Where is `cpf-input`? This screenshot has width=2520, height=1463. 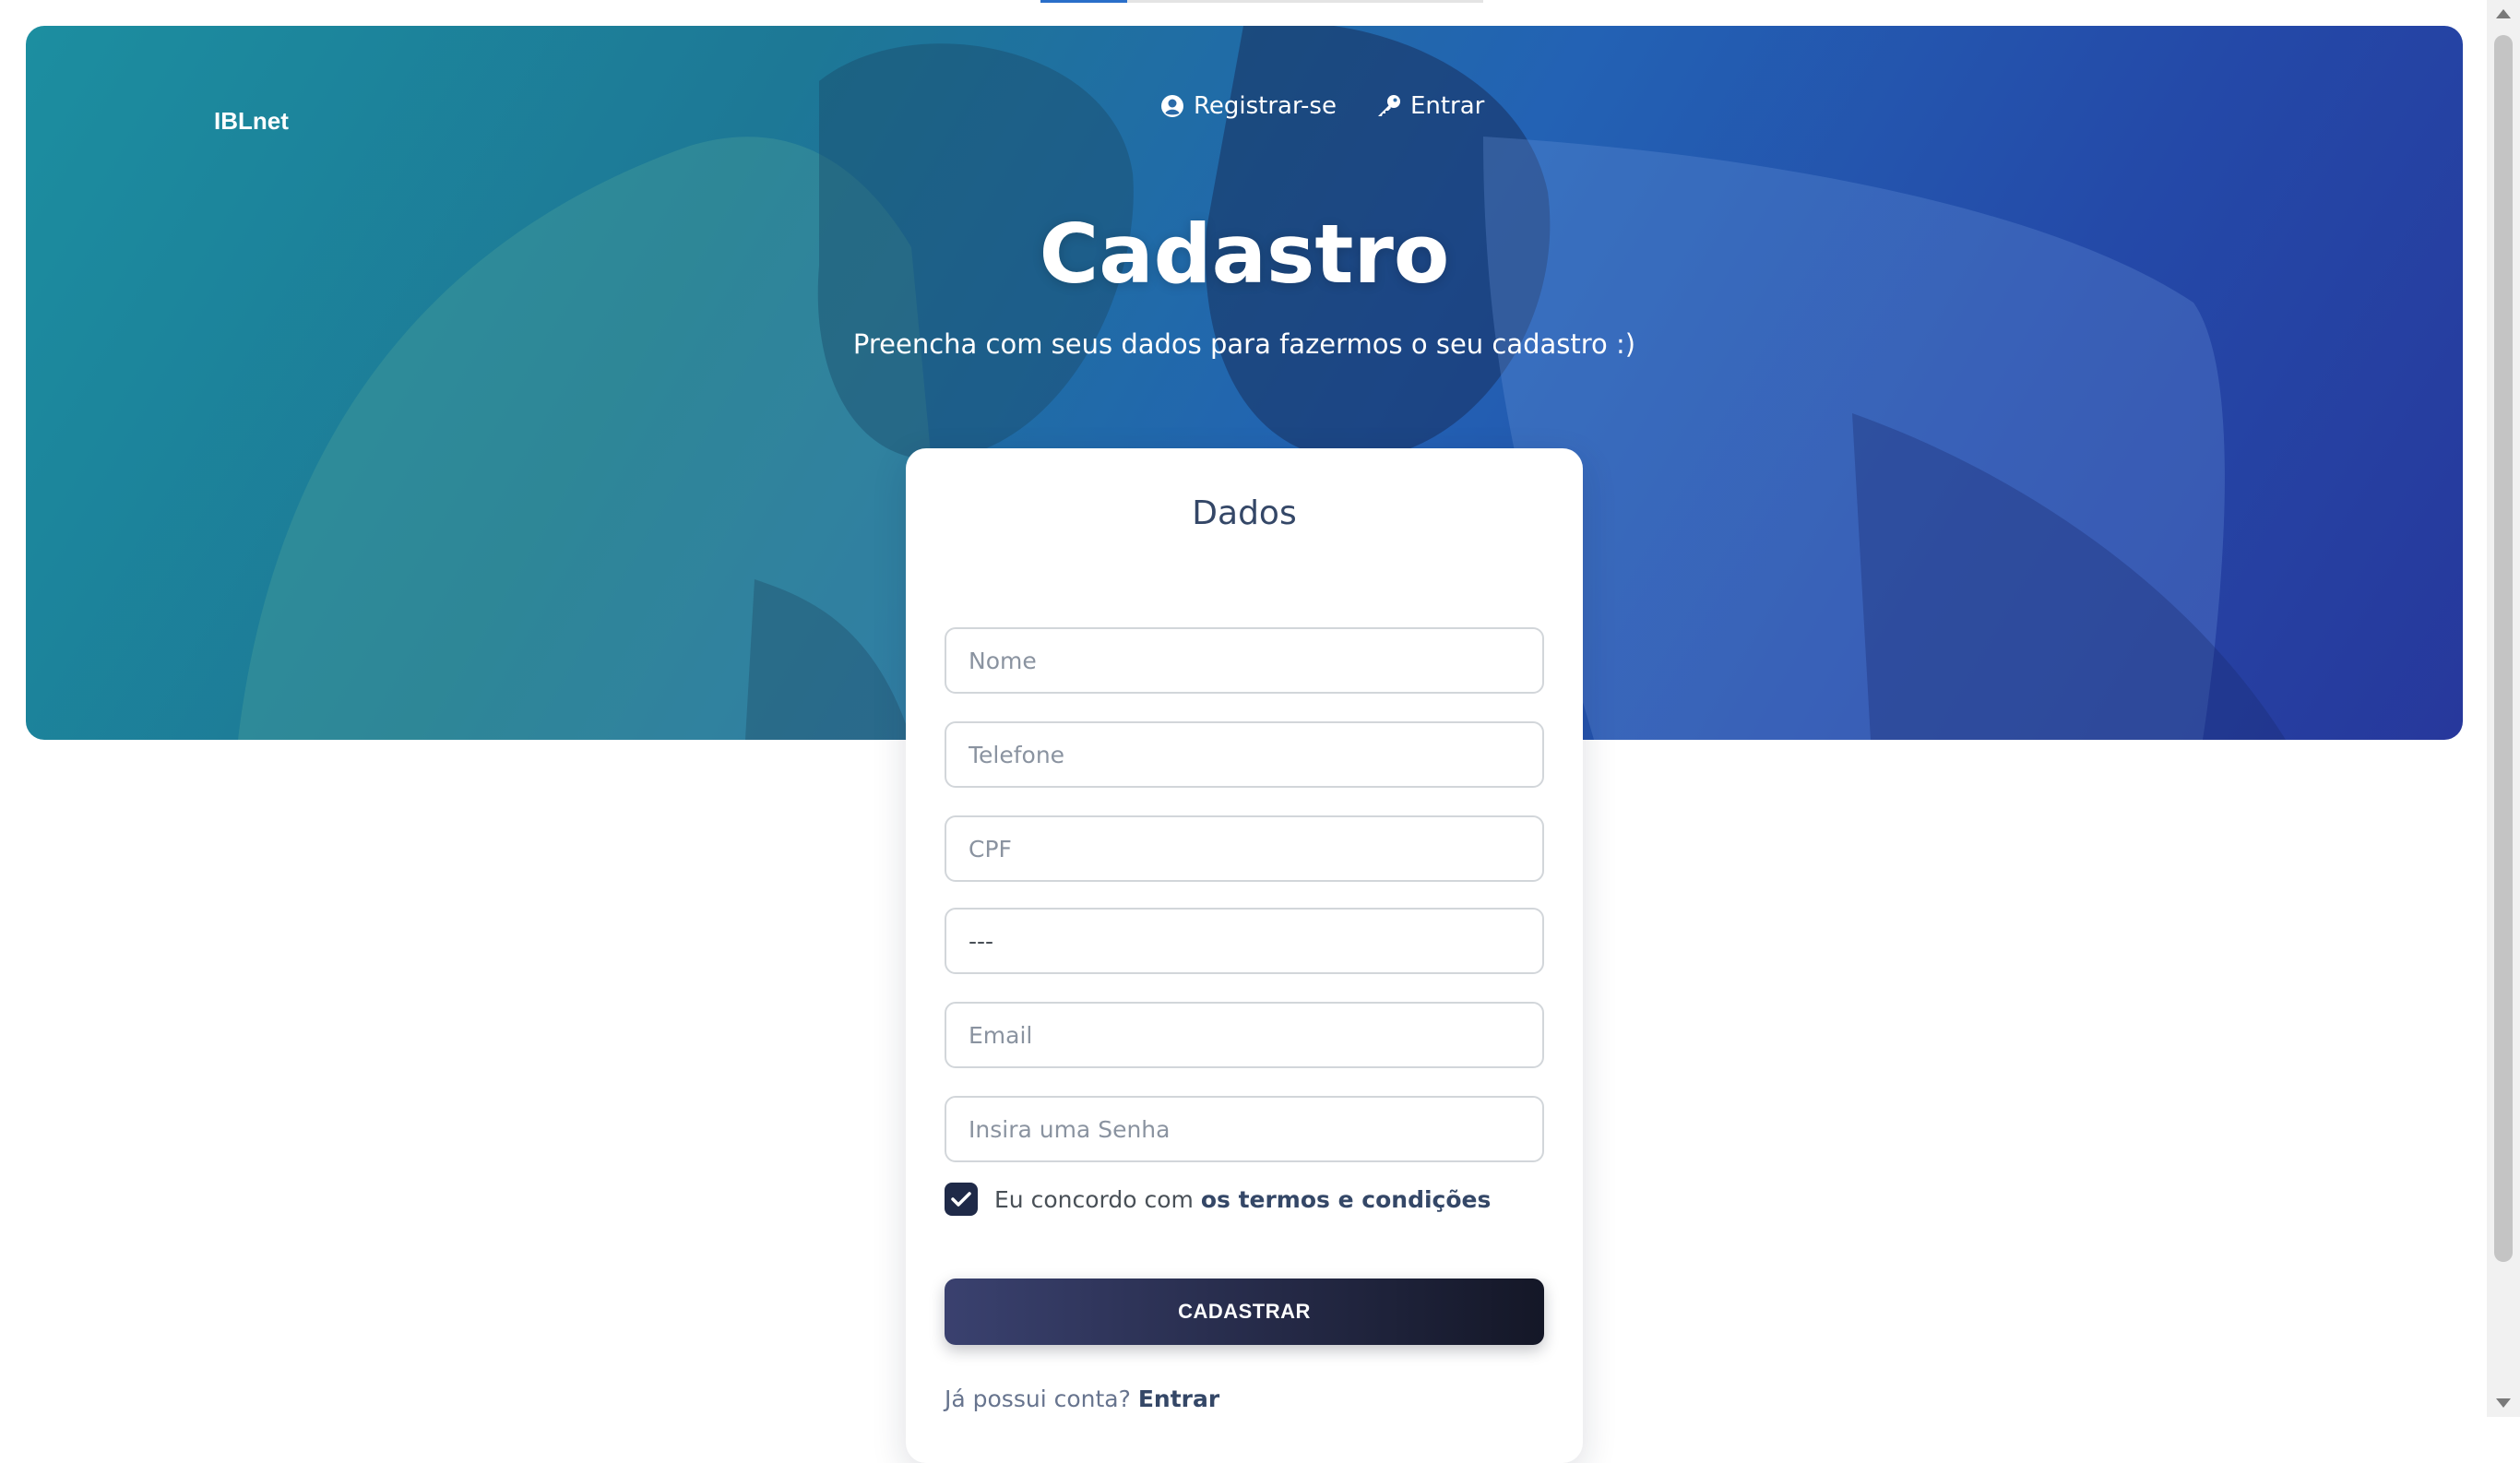 cpf-input is located at coordinates (1244, 848).